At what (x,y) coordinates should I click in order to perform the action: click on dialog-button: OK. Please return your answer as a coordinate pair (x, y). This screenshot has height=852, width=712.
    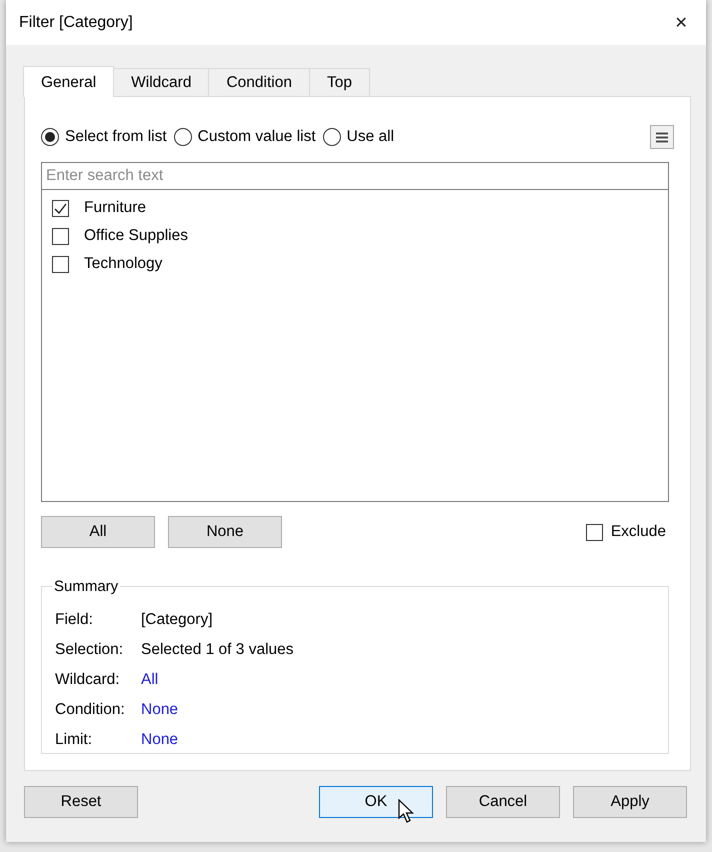
    Looking at the image, I should click on (376, 802).